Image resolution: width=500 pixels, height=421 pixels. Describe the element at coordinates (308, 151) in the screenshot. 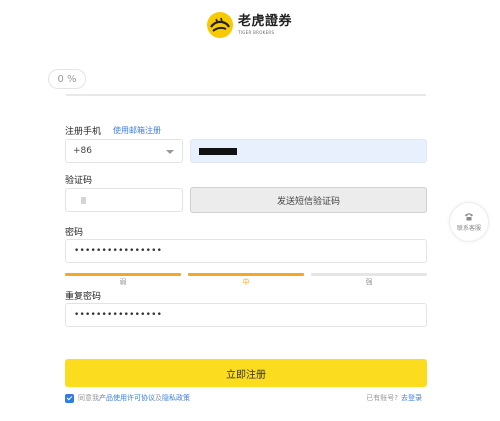

I see `phone-input` at that location.